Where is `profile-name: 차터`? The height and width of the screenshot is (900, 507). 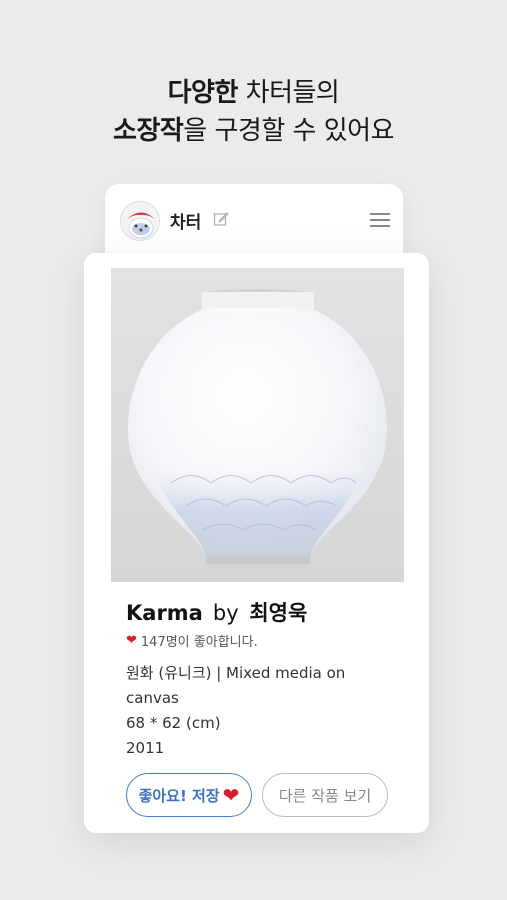 profile-name: 차터 is located at coordinates (186, 223).